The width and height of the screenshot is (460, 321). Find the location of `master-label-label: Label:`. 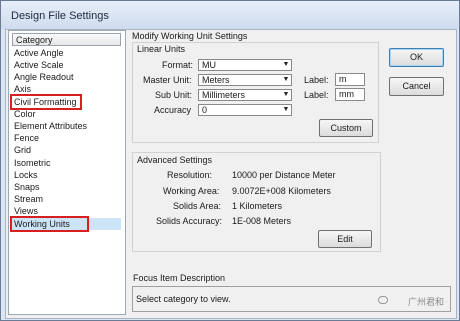

master-label-label: Label: is located at coordinates (316, 80).